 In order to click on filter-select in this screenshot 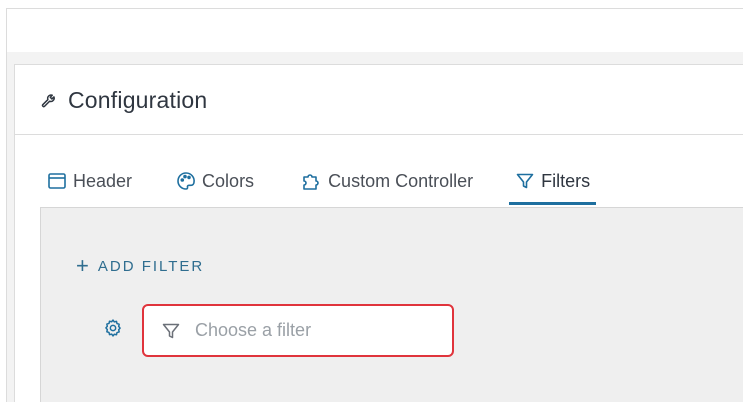, I will do `click(298, 330)`.